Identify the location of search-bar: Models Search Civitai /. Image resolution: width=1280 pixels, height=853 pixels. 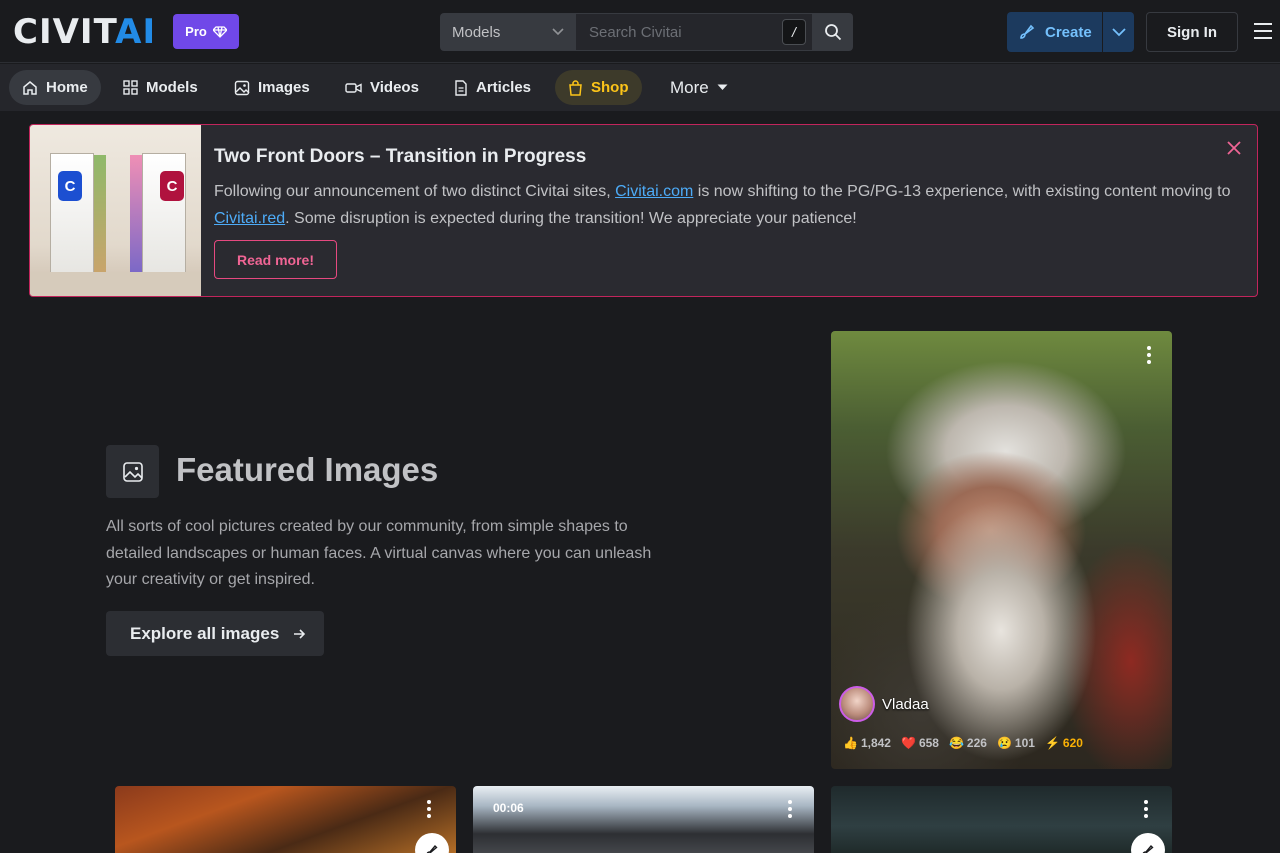
(646, 32).